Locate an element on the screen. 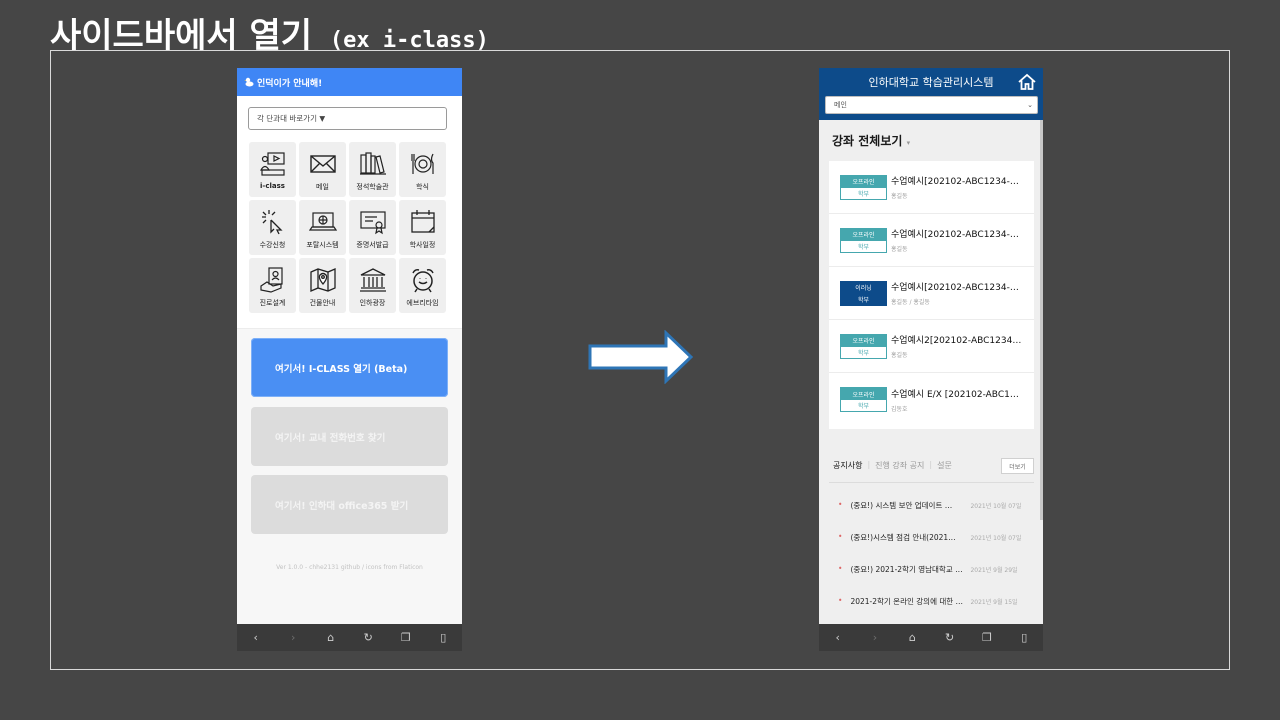 The width and height of the screenshot is (1280, 720). lms-header: 인하대학교 학습관리시스템 is located at coordinates (931, 82).